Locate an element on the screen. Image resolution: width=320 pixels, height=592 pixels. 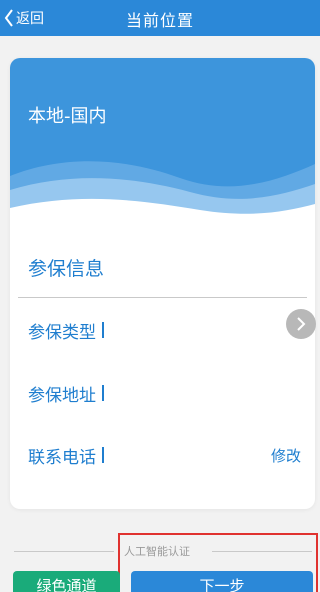
green-channel-button: 绿色通道 is located at coordinates (66, 581).